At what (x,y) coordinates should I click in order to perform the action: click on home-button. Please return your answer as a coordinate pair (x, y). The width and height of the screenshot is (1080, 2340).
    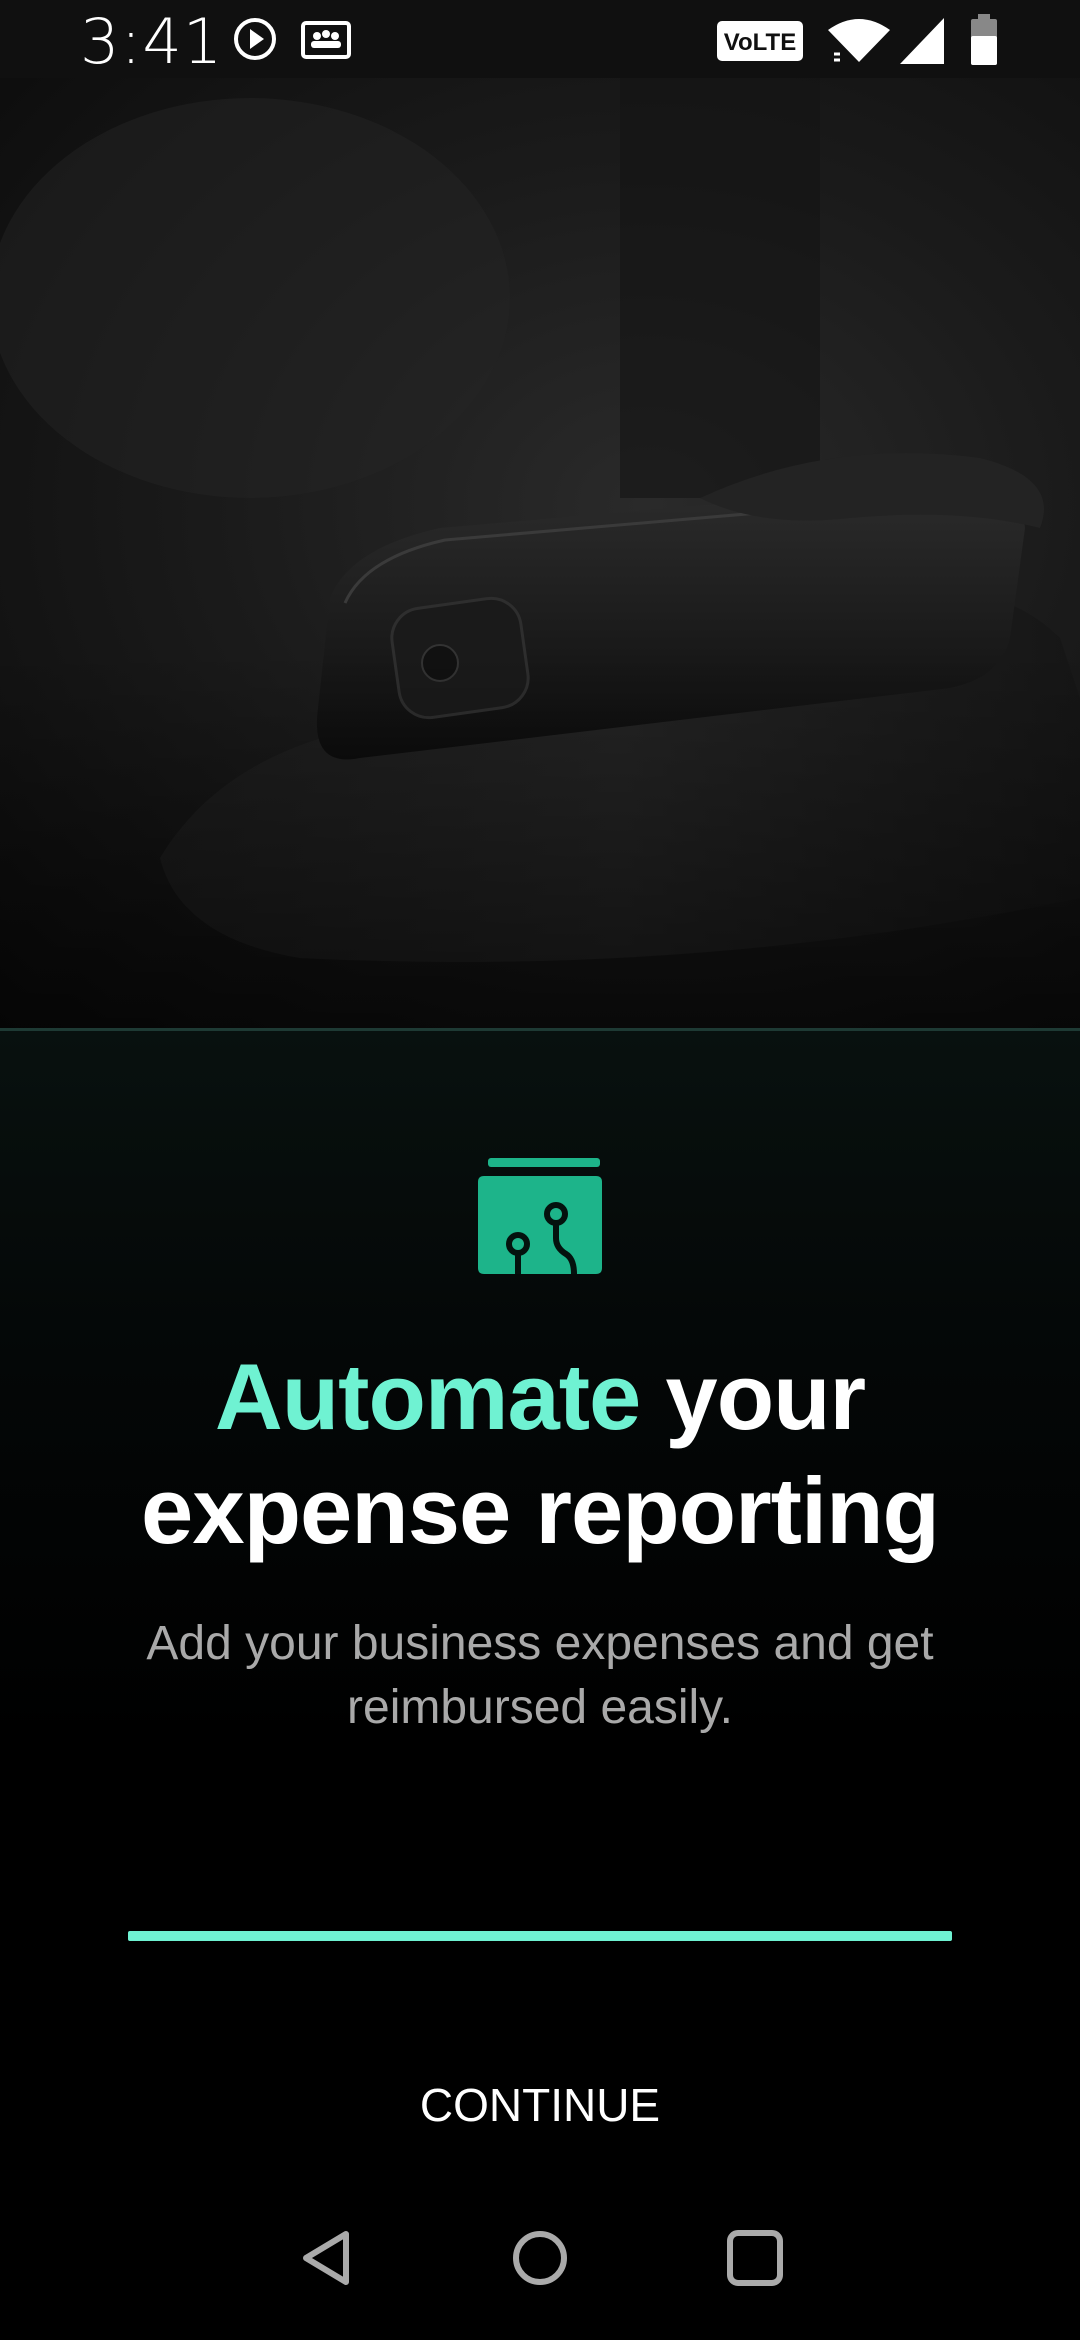
    Looking at the image, I should click on (540, 2260).